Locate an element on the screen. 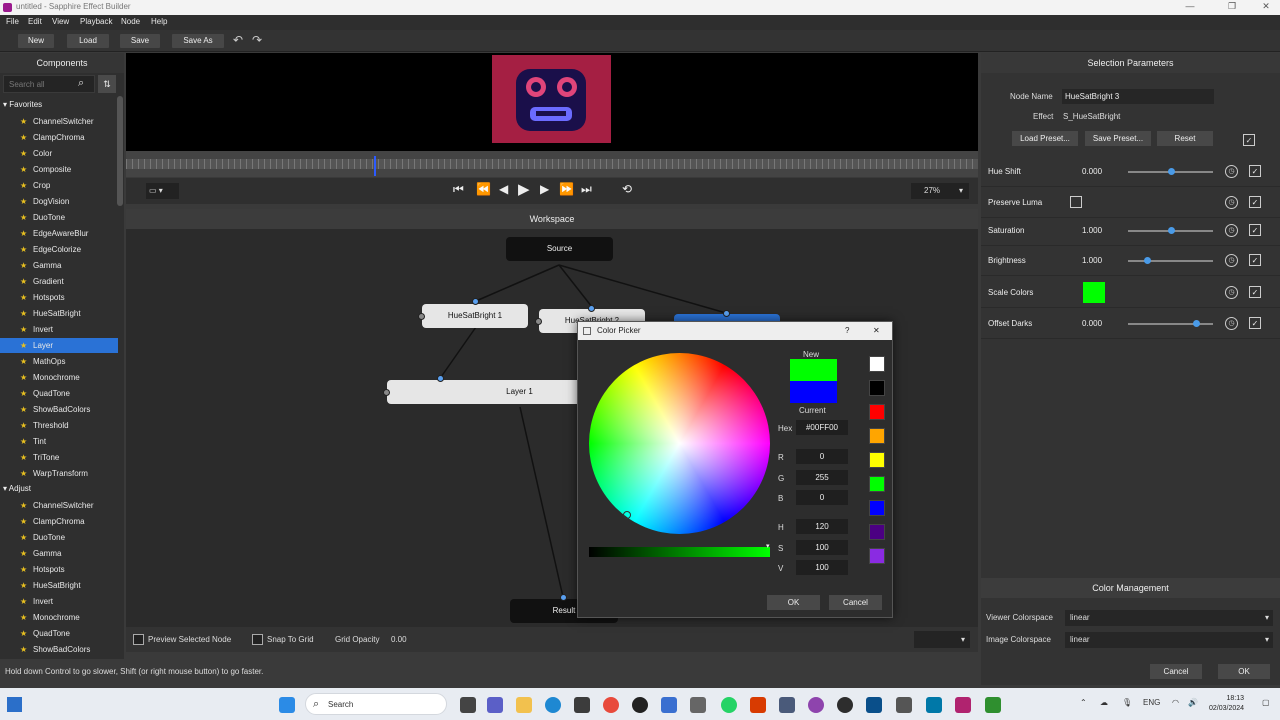 The height and width of the screenshot is (720, 1280). ok-button: OK is located at coordinates (1244, 671).